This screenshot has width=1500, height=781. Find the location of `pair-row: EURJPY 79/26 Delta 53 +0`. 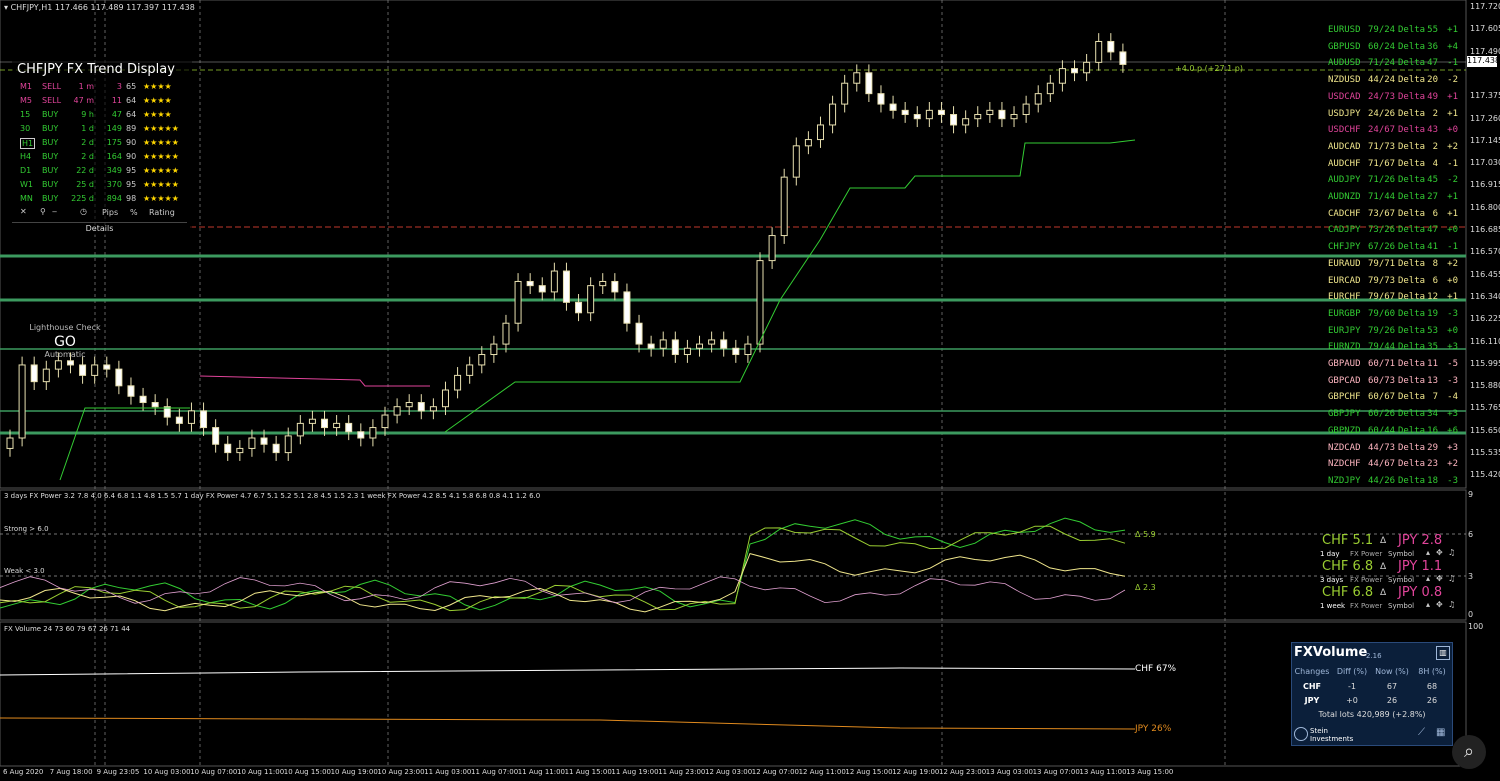

pair-row: EURJPY 79/26 Delta 53 +0 is located at coordinates (1393, 332).